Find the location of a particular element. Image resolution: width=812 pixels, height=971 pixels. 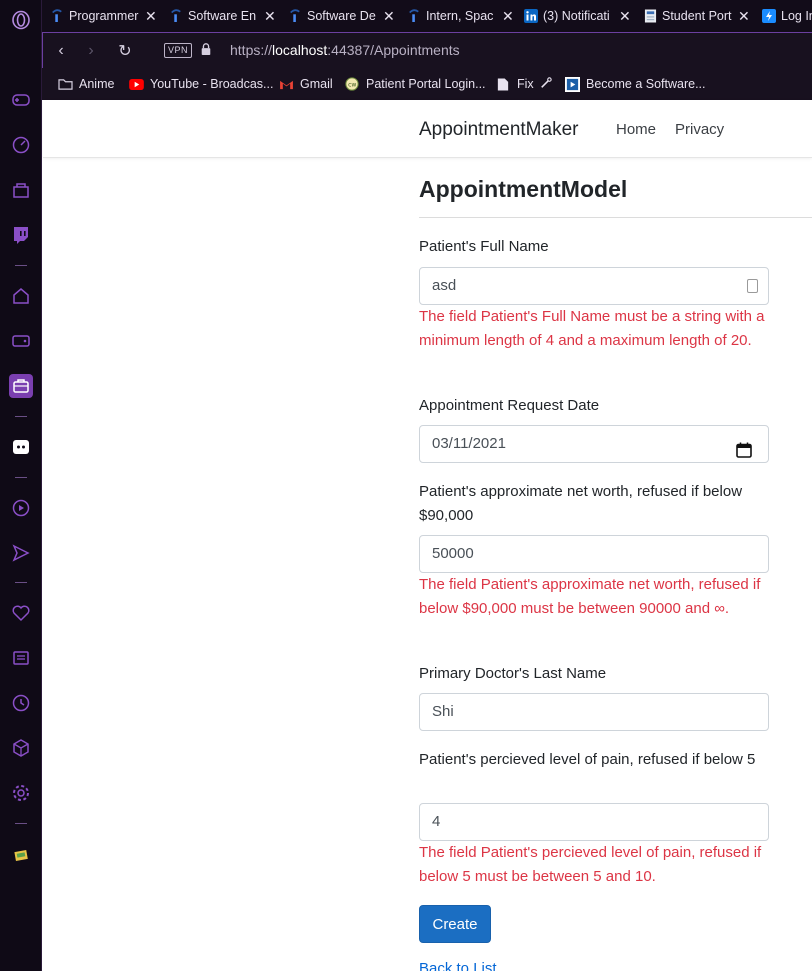

twitch-icon is located at coordinates (21, 235).